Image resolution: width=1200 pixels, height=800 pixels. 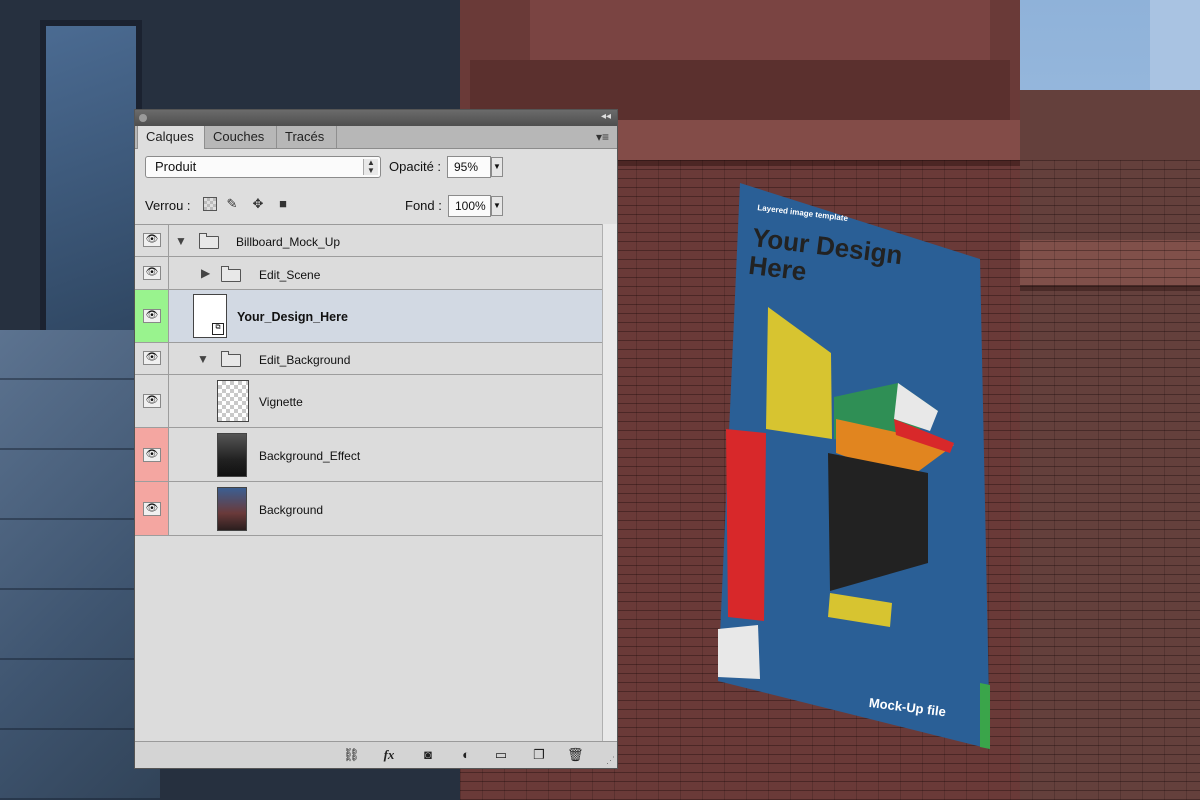 What do you see at coordinates (466, 167) in the screenshot?
I see `opacity-value: 95%` at bounding box center [466, 167].